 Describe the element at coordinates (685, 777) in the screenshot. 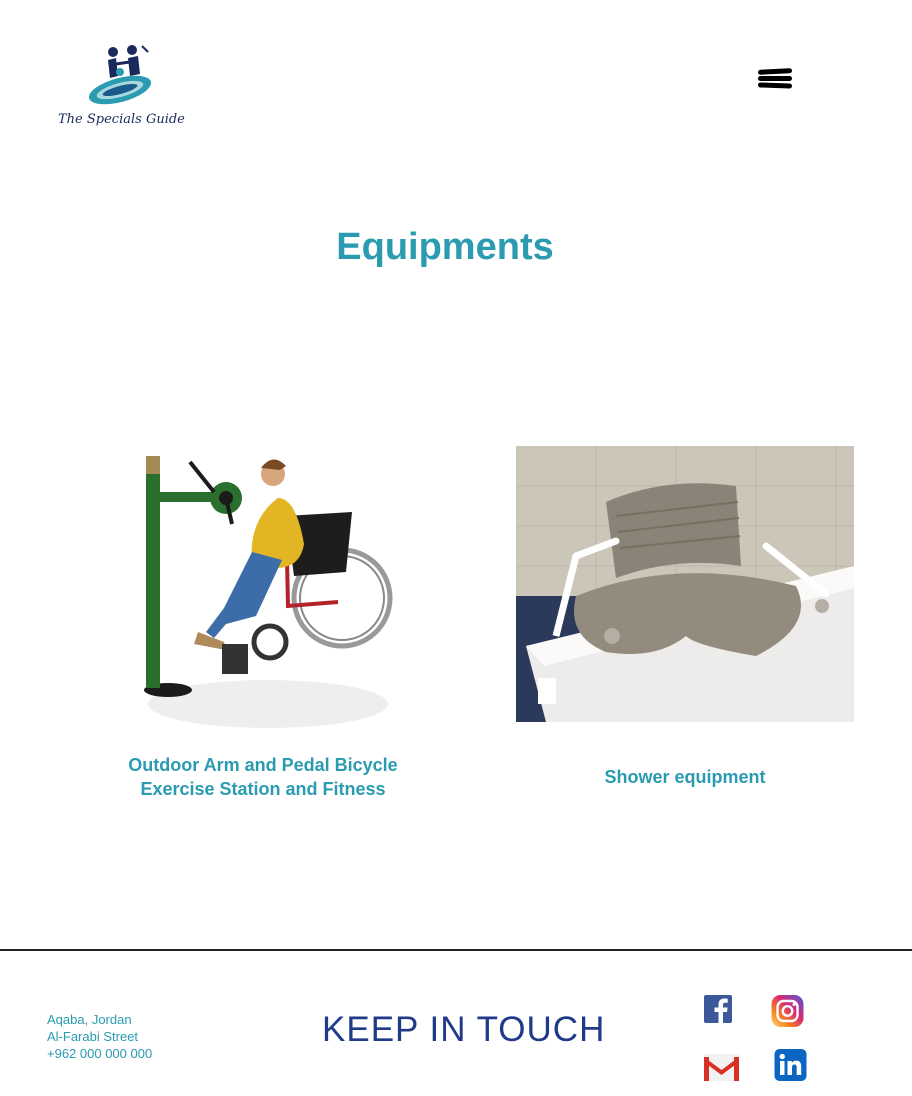

I see `card-caption-shower-equipment: Shower equipment` at that location.